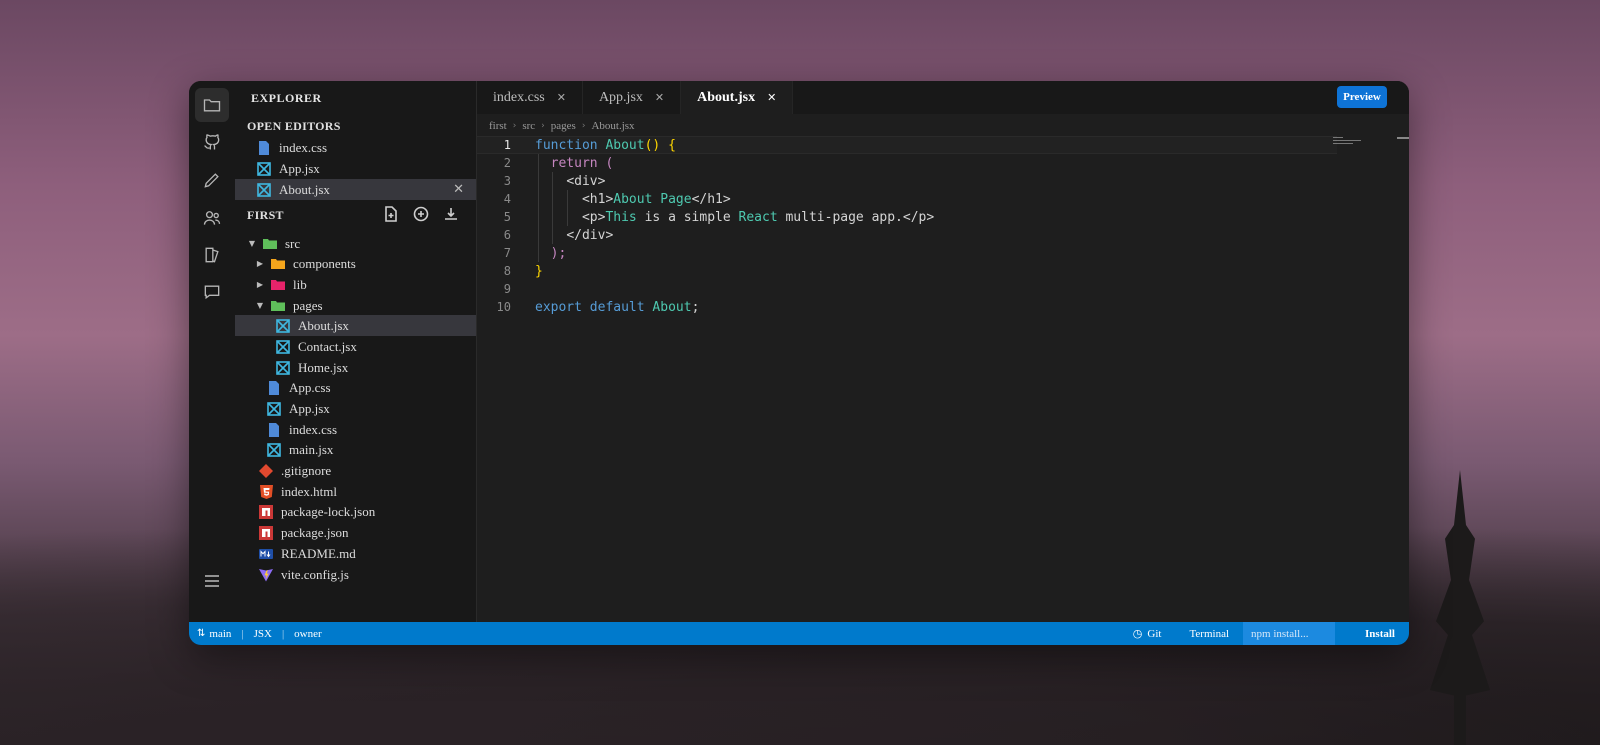 The width and height of the screenshot is (1600, 745). What do you see at coordinates (586, 181) in the screenshot?
I see `code-token: <div>` at bounding box center [586, 181].